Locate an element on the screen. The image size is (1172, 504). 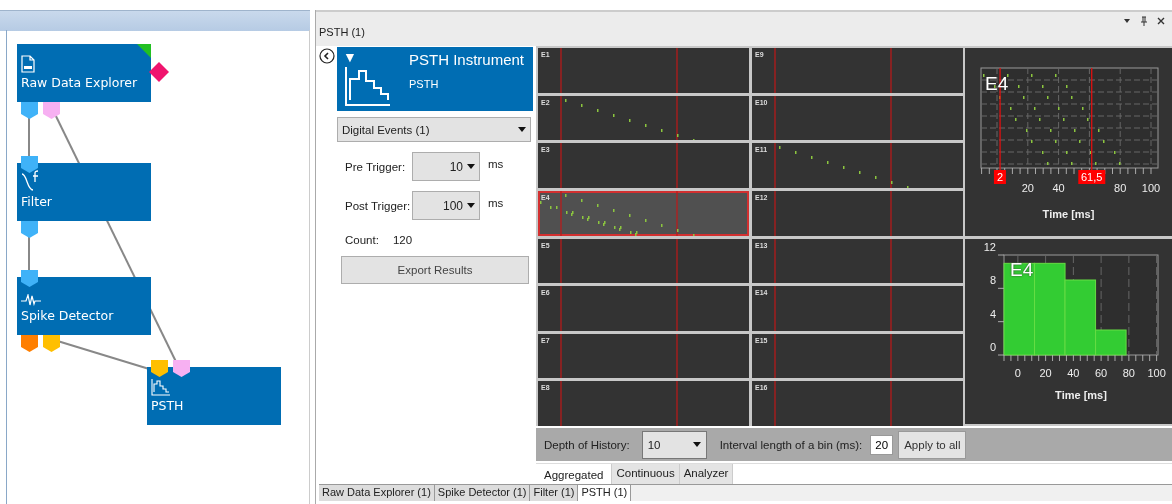
axis-tick-label: 12 is located at coordinates (989, 247).